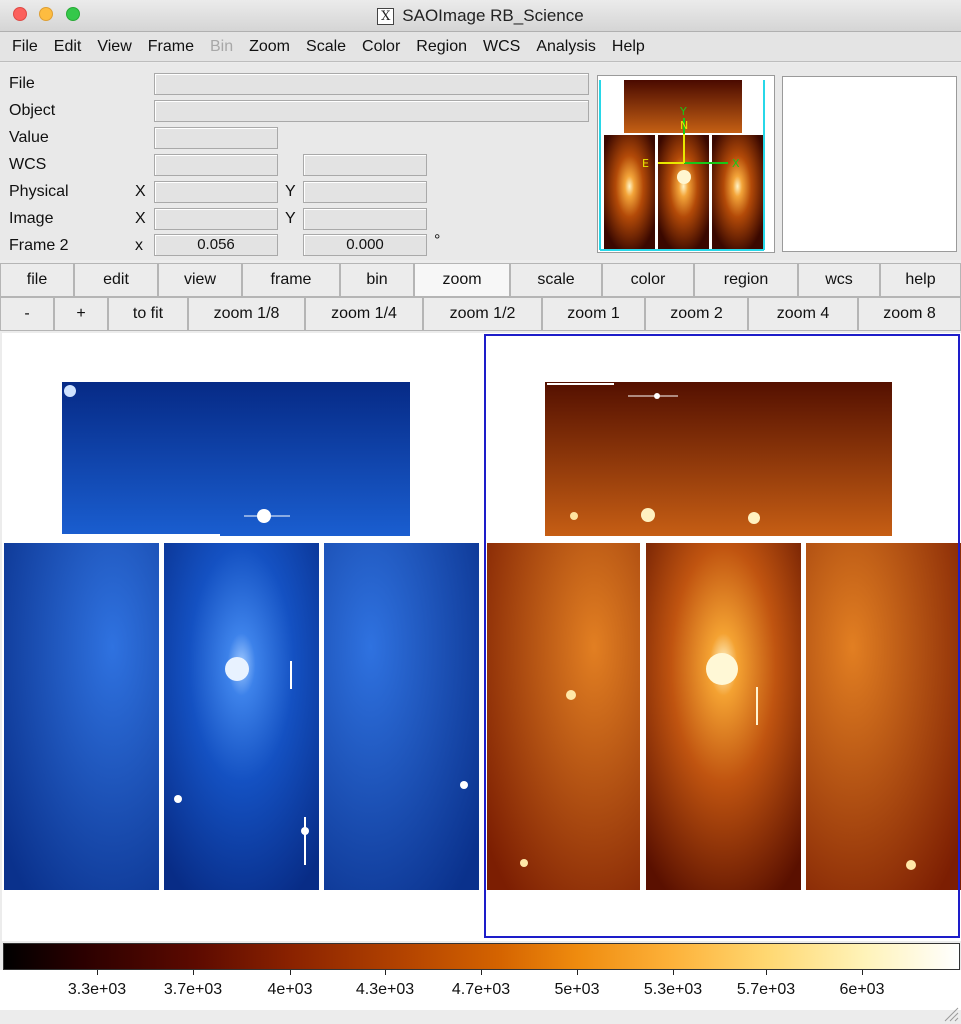 This screenshot has height=1024, width=961. What do you see at coordinates (628, 47) in the screenshot?
I see `menu-help: Help` at bounding box center [628, 47].